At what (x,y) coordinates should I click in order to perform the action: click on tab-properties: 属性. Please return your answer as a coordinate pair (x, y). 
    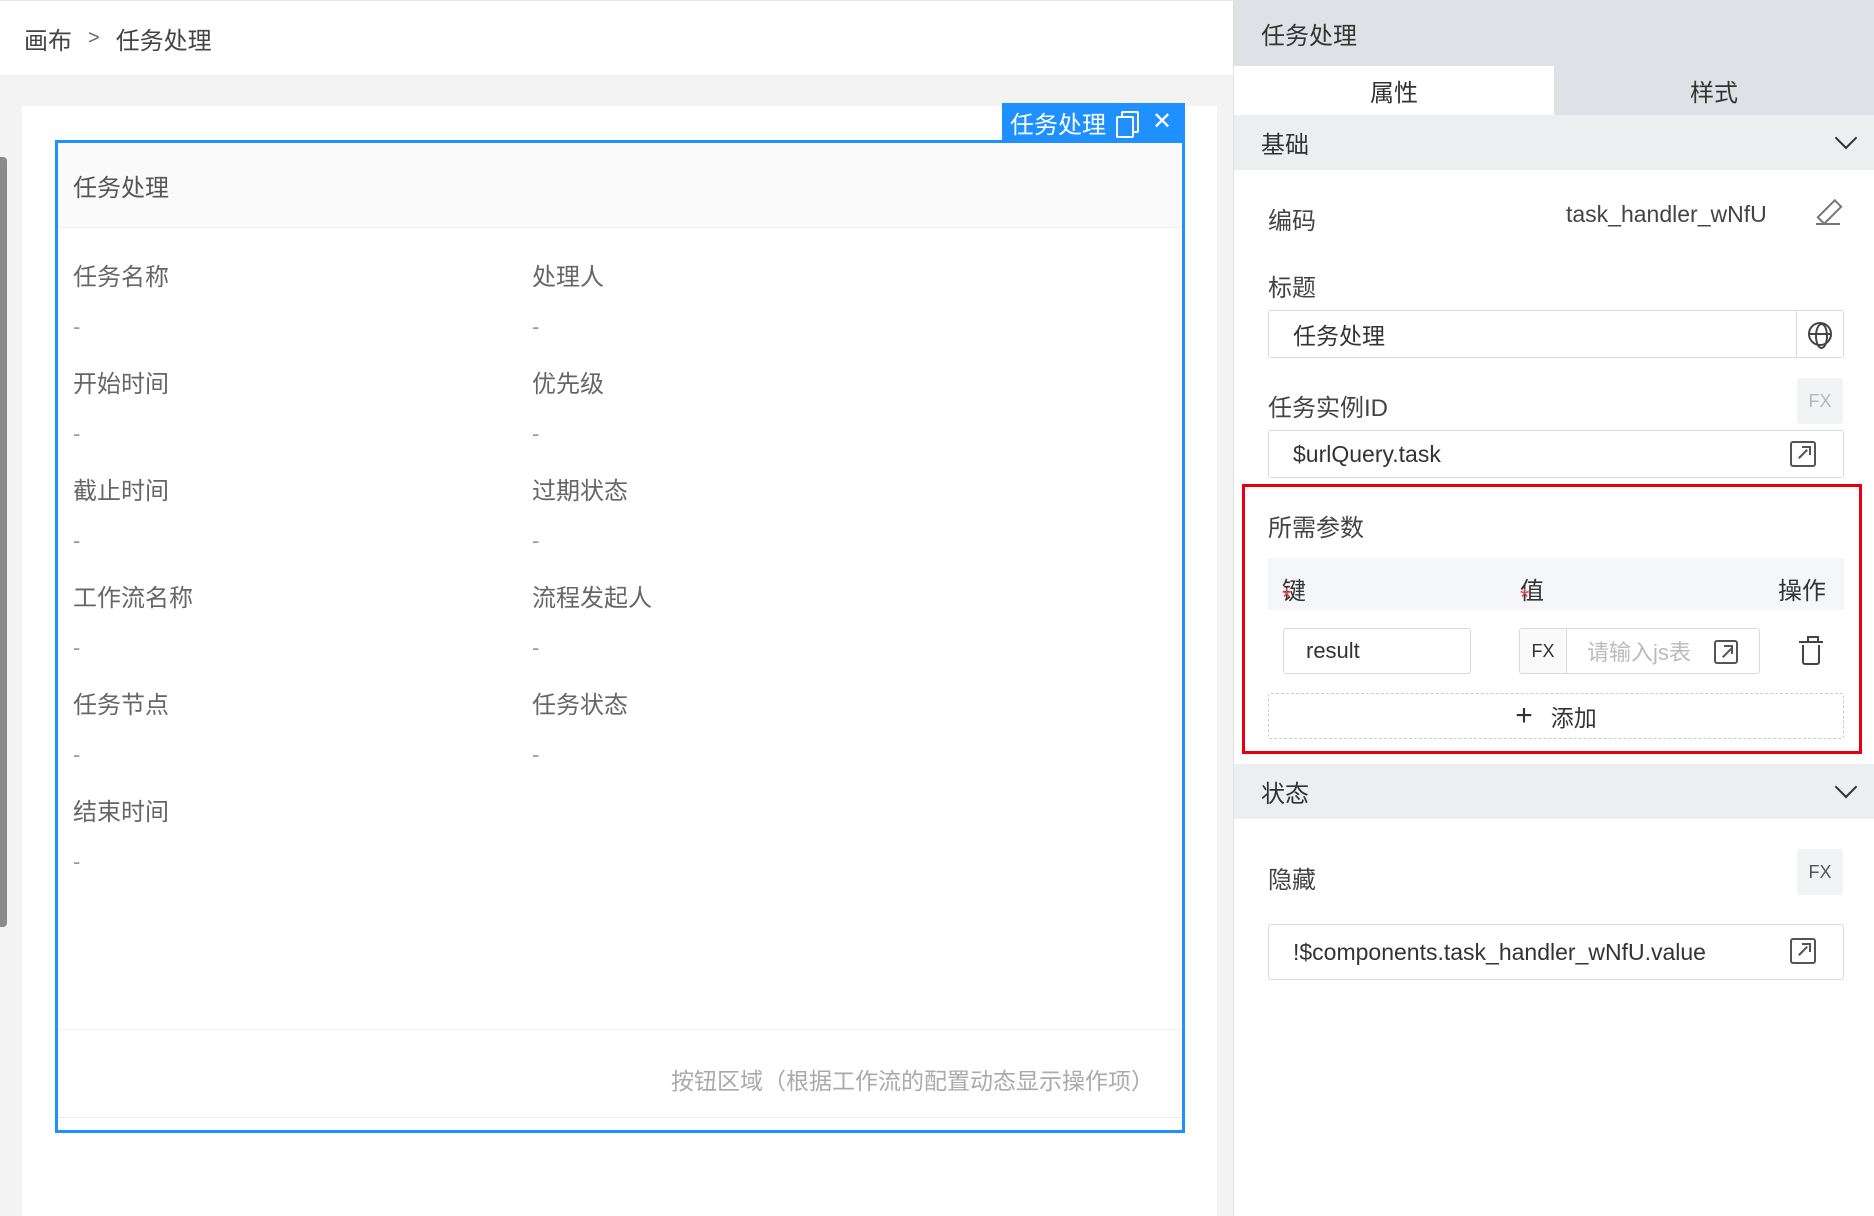
    Looking at the image, I should click on (1394, 90).